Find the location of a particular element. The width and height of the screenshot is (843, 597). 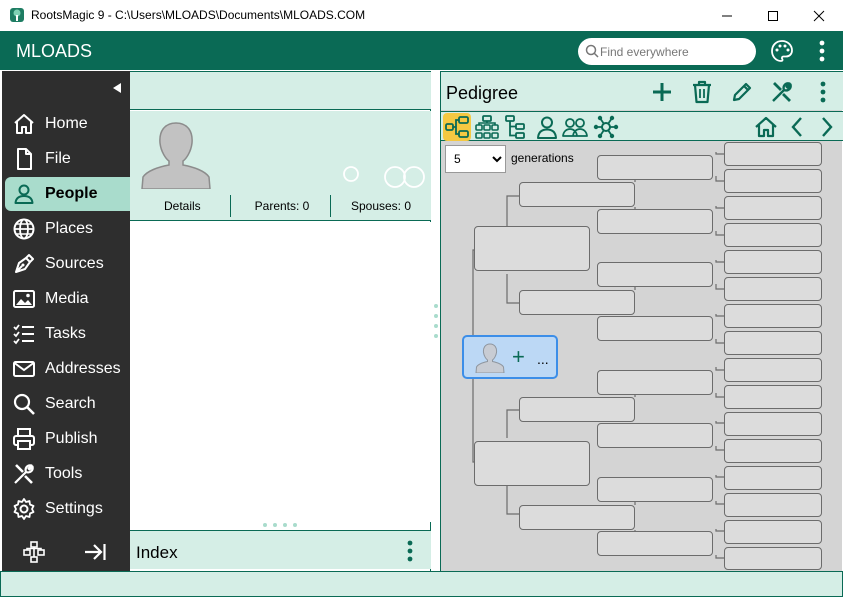

theme-button is located at coordinates (782, 51).